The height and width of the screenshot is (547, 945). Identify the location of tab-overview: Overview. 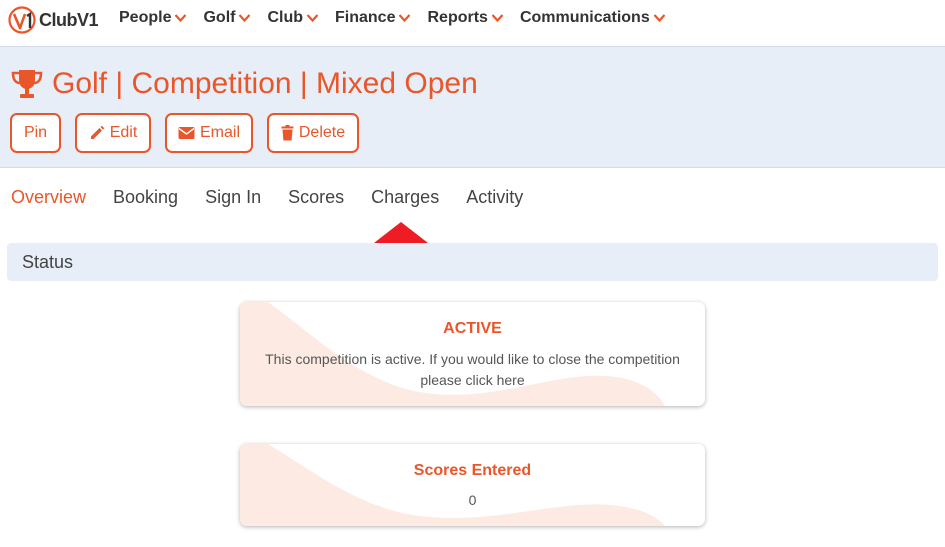
(48, 197).